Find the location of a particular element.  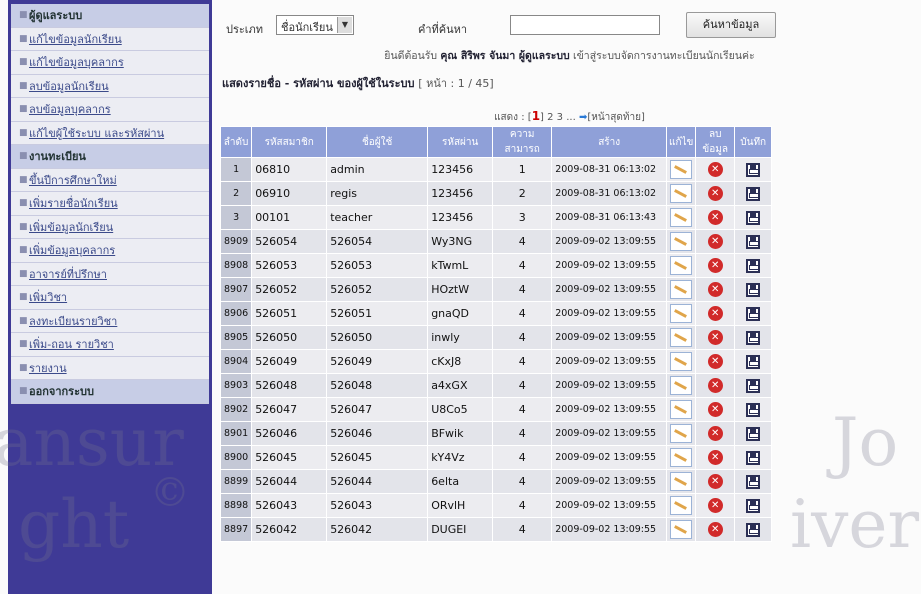

sidebar-item-1: ■ แก้ไขข้อมูลนักเรียน is located at coordinates (110, 39).